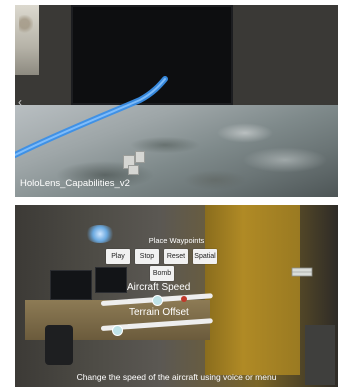 The image size is (352, 387). Describe the element at coordinates (159, 287) in the screenshot. I see `aircraft-speed-label: Aircraft Speed` at that location.